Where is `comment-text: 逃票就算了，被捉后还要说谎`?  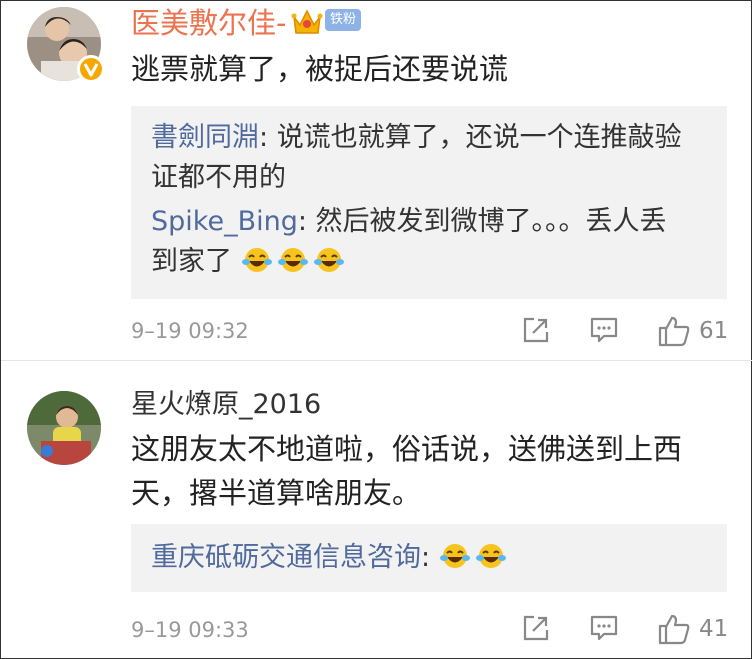
comment-text: 逃票就算了，被捉后还要说谎 is located at coordinates (320, 69).